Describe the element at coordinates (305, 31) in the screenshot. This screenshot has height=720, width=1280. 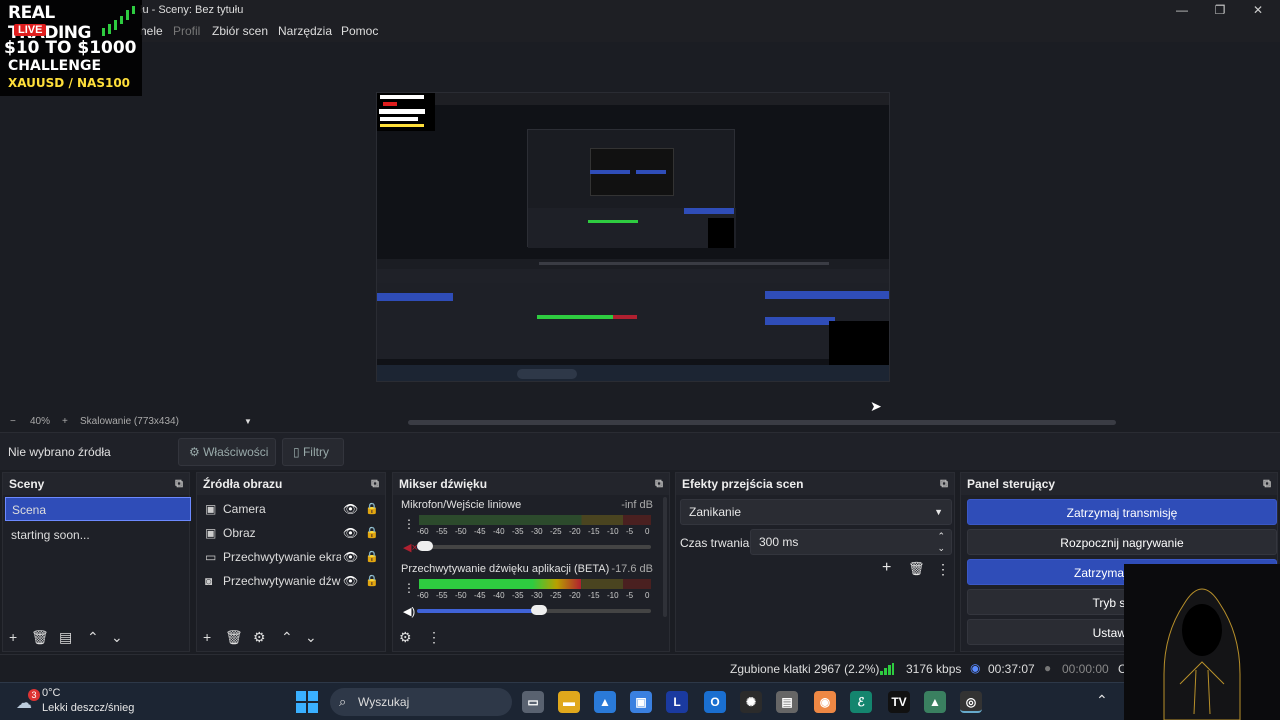
I see `menu-tools: Narzędzia` at that location.